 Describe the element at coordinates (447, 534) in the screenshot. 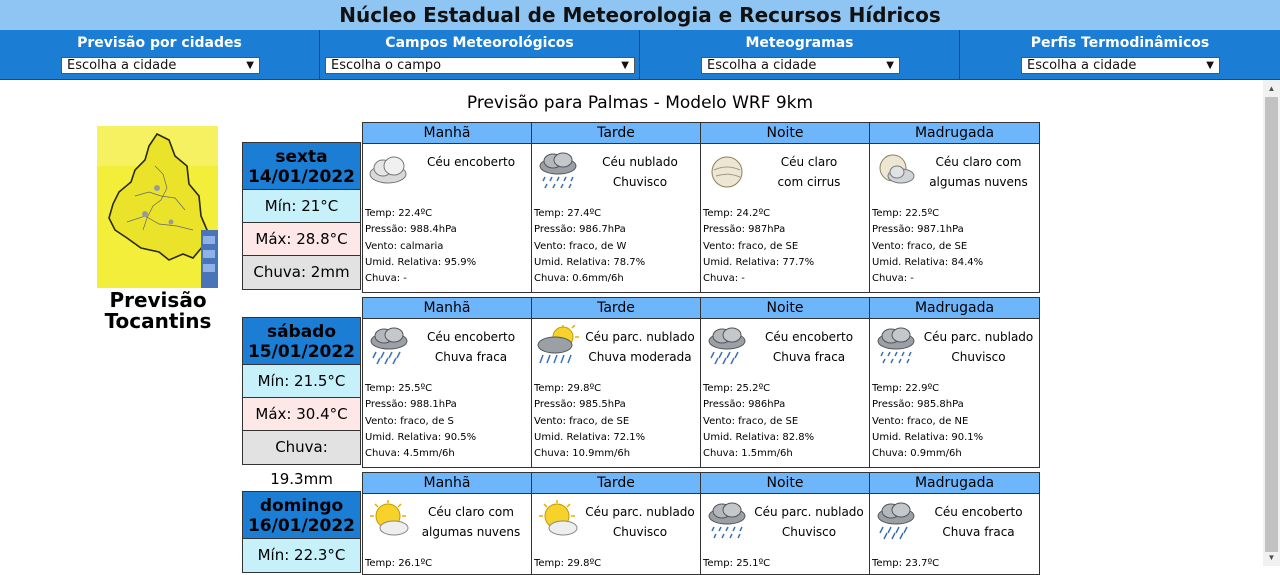

I see `period-cell: Céu claro com algumas nuvens Temp: 26.1ºC` at that location.